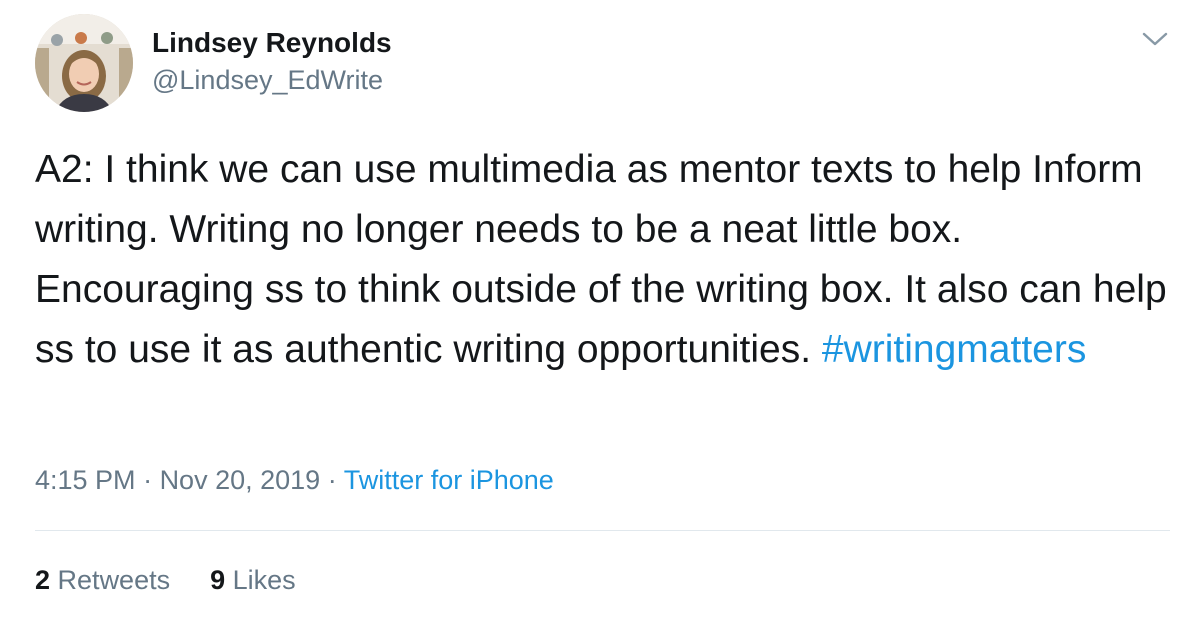 The image size is (1200, 628). What do you see at coordinates (602, 530) in the screenshot?
I see `divider` at bounding box center [602, 530].